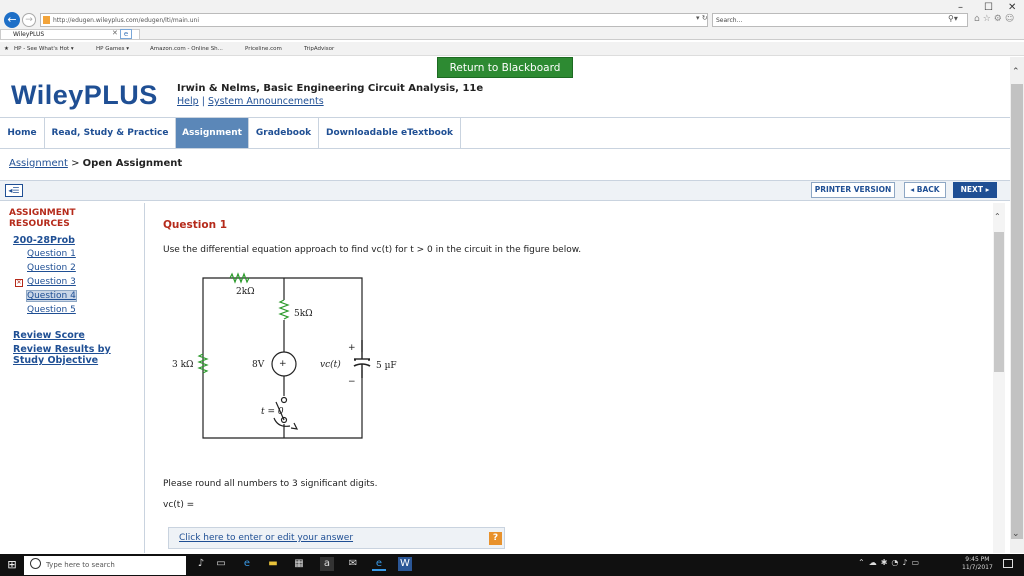 The image size is (1024, 576). Describe the element at coordinates (1012, 7) in the screenshot. I see `close-window-button: ✕` at that location.